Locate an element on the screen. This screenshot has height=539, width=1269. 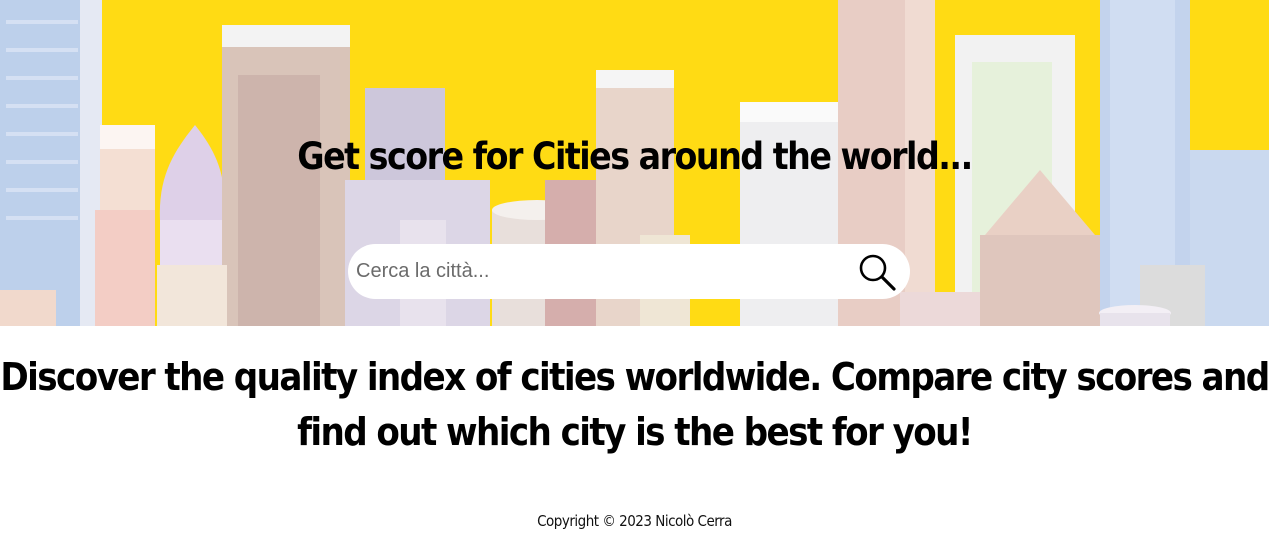
search-button is located at coordinates (877, 272).